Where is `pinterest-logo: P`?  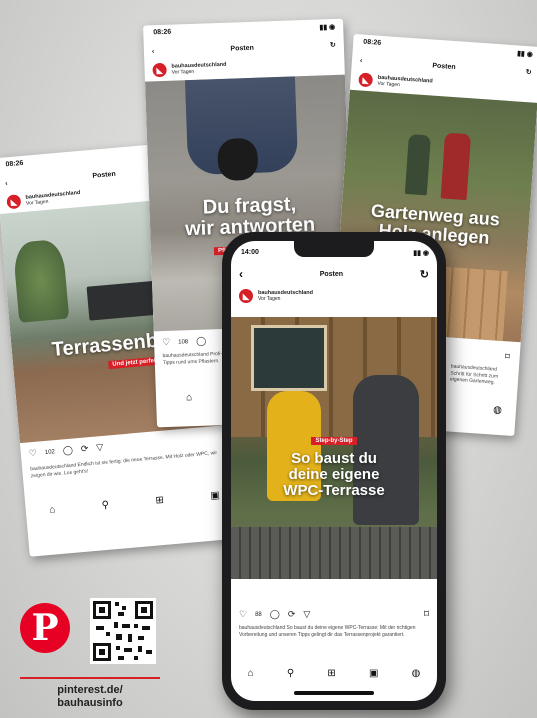 pinterest-logo: P is located at coordinates (45, 628).